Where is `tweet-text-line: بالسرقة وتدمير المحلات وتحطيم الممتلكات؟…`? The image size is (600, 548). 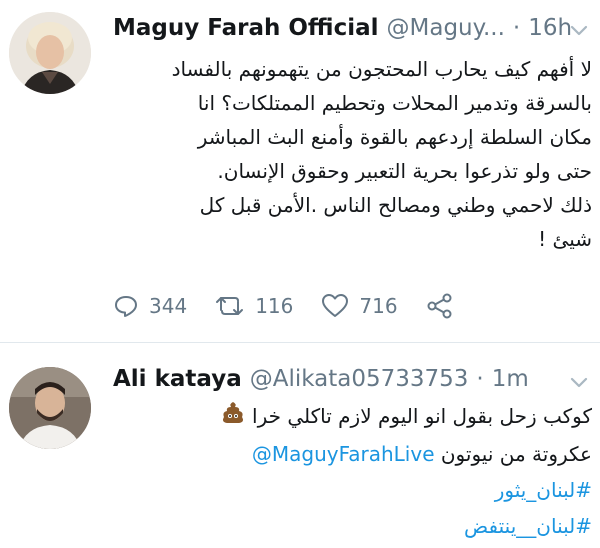
tweet-text-line: بالسرقة وتدمير المحلات وتحطيم الممتلكات؟… is located at coordinates (394, 103).